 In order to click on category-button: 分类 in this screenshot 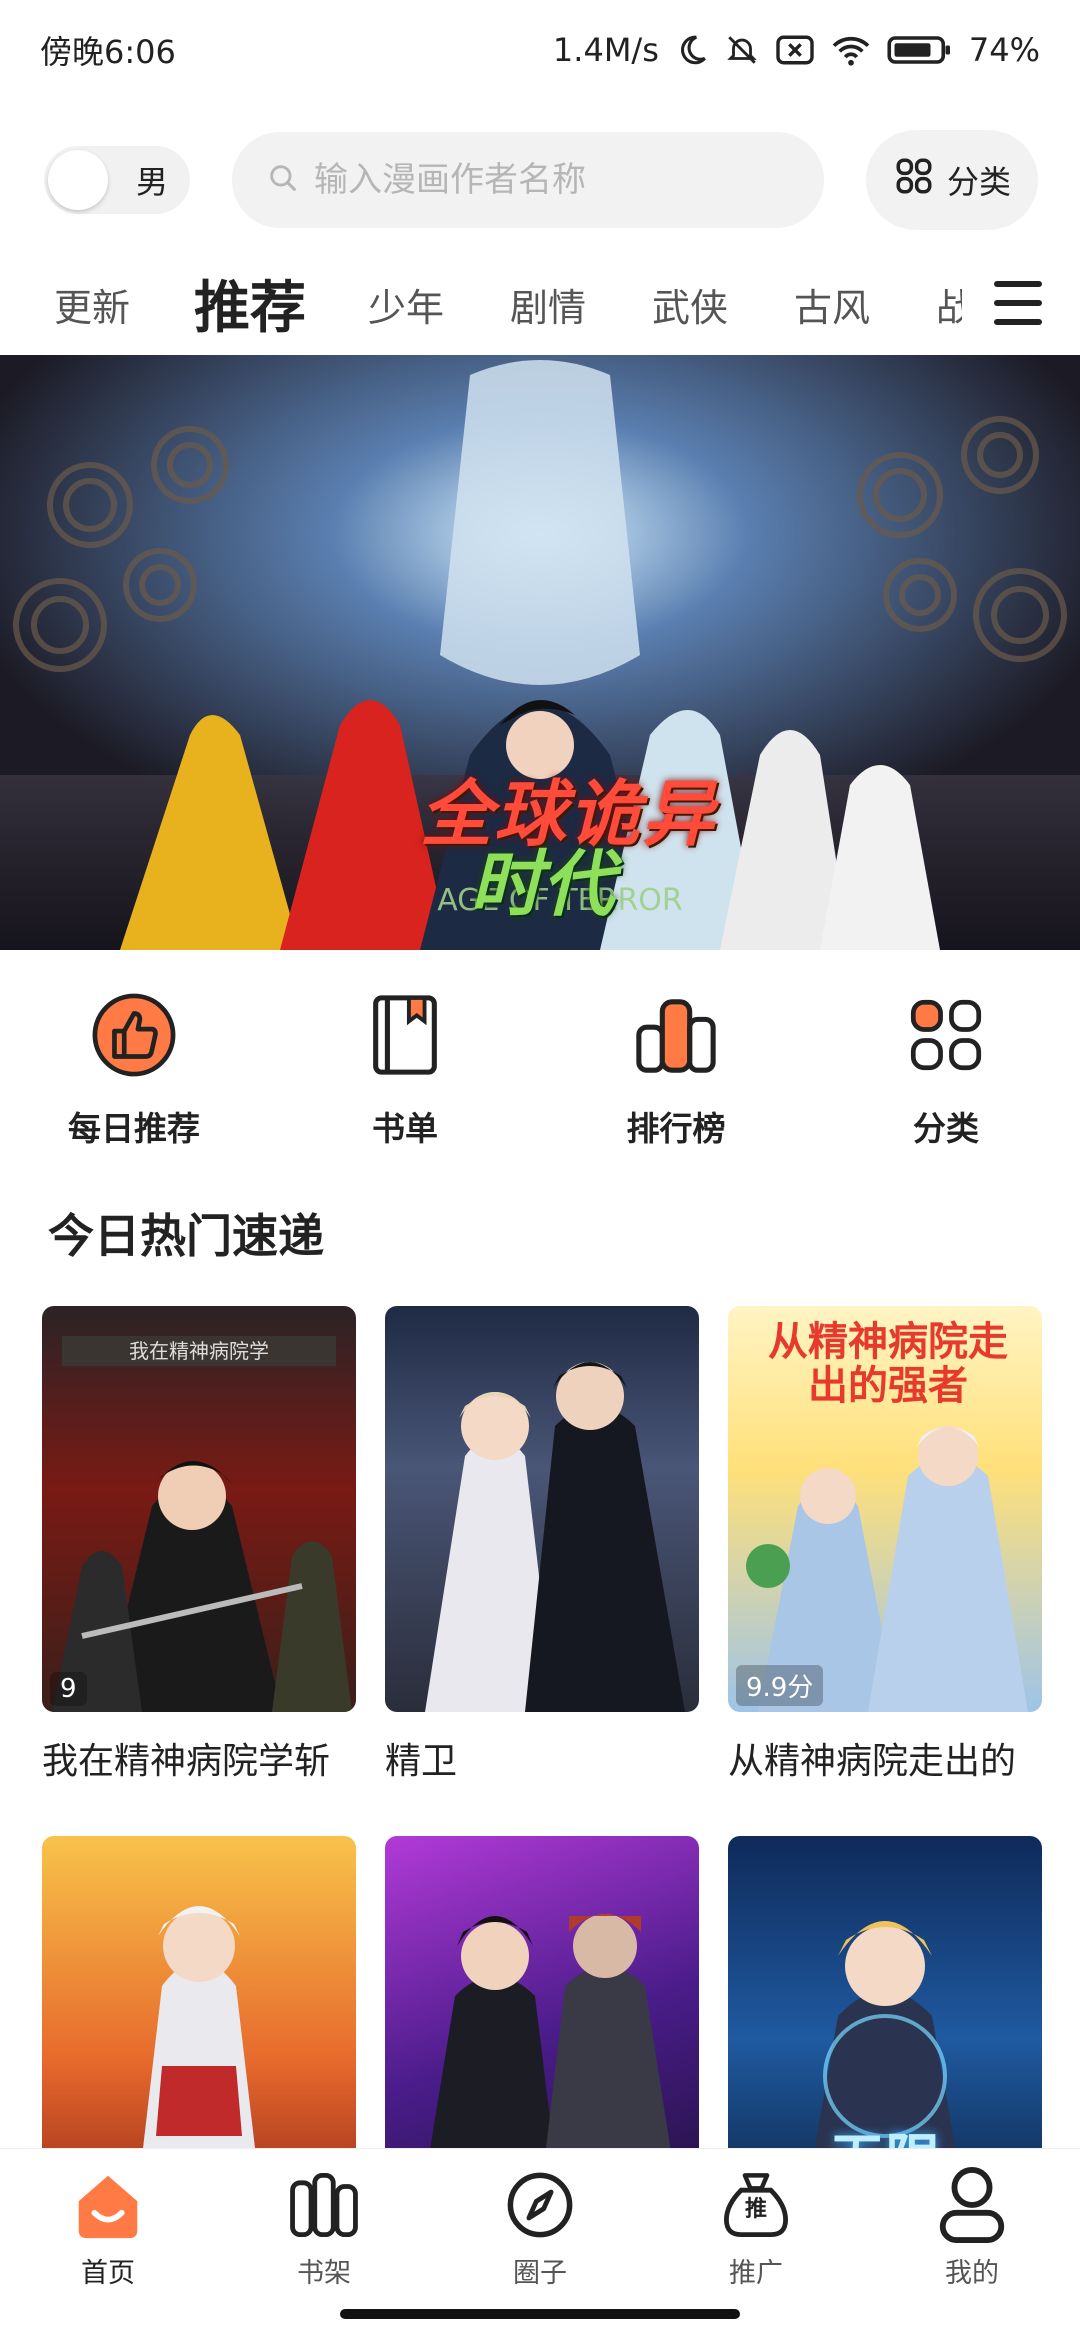, I will do `click(952, 180)`.